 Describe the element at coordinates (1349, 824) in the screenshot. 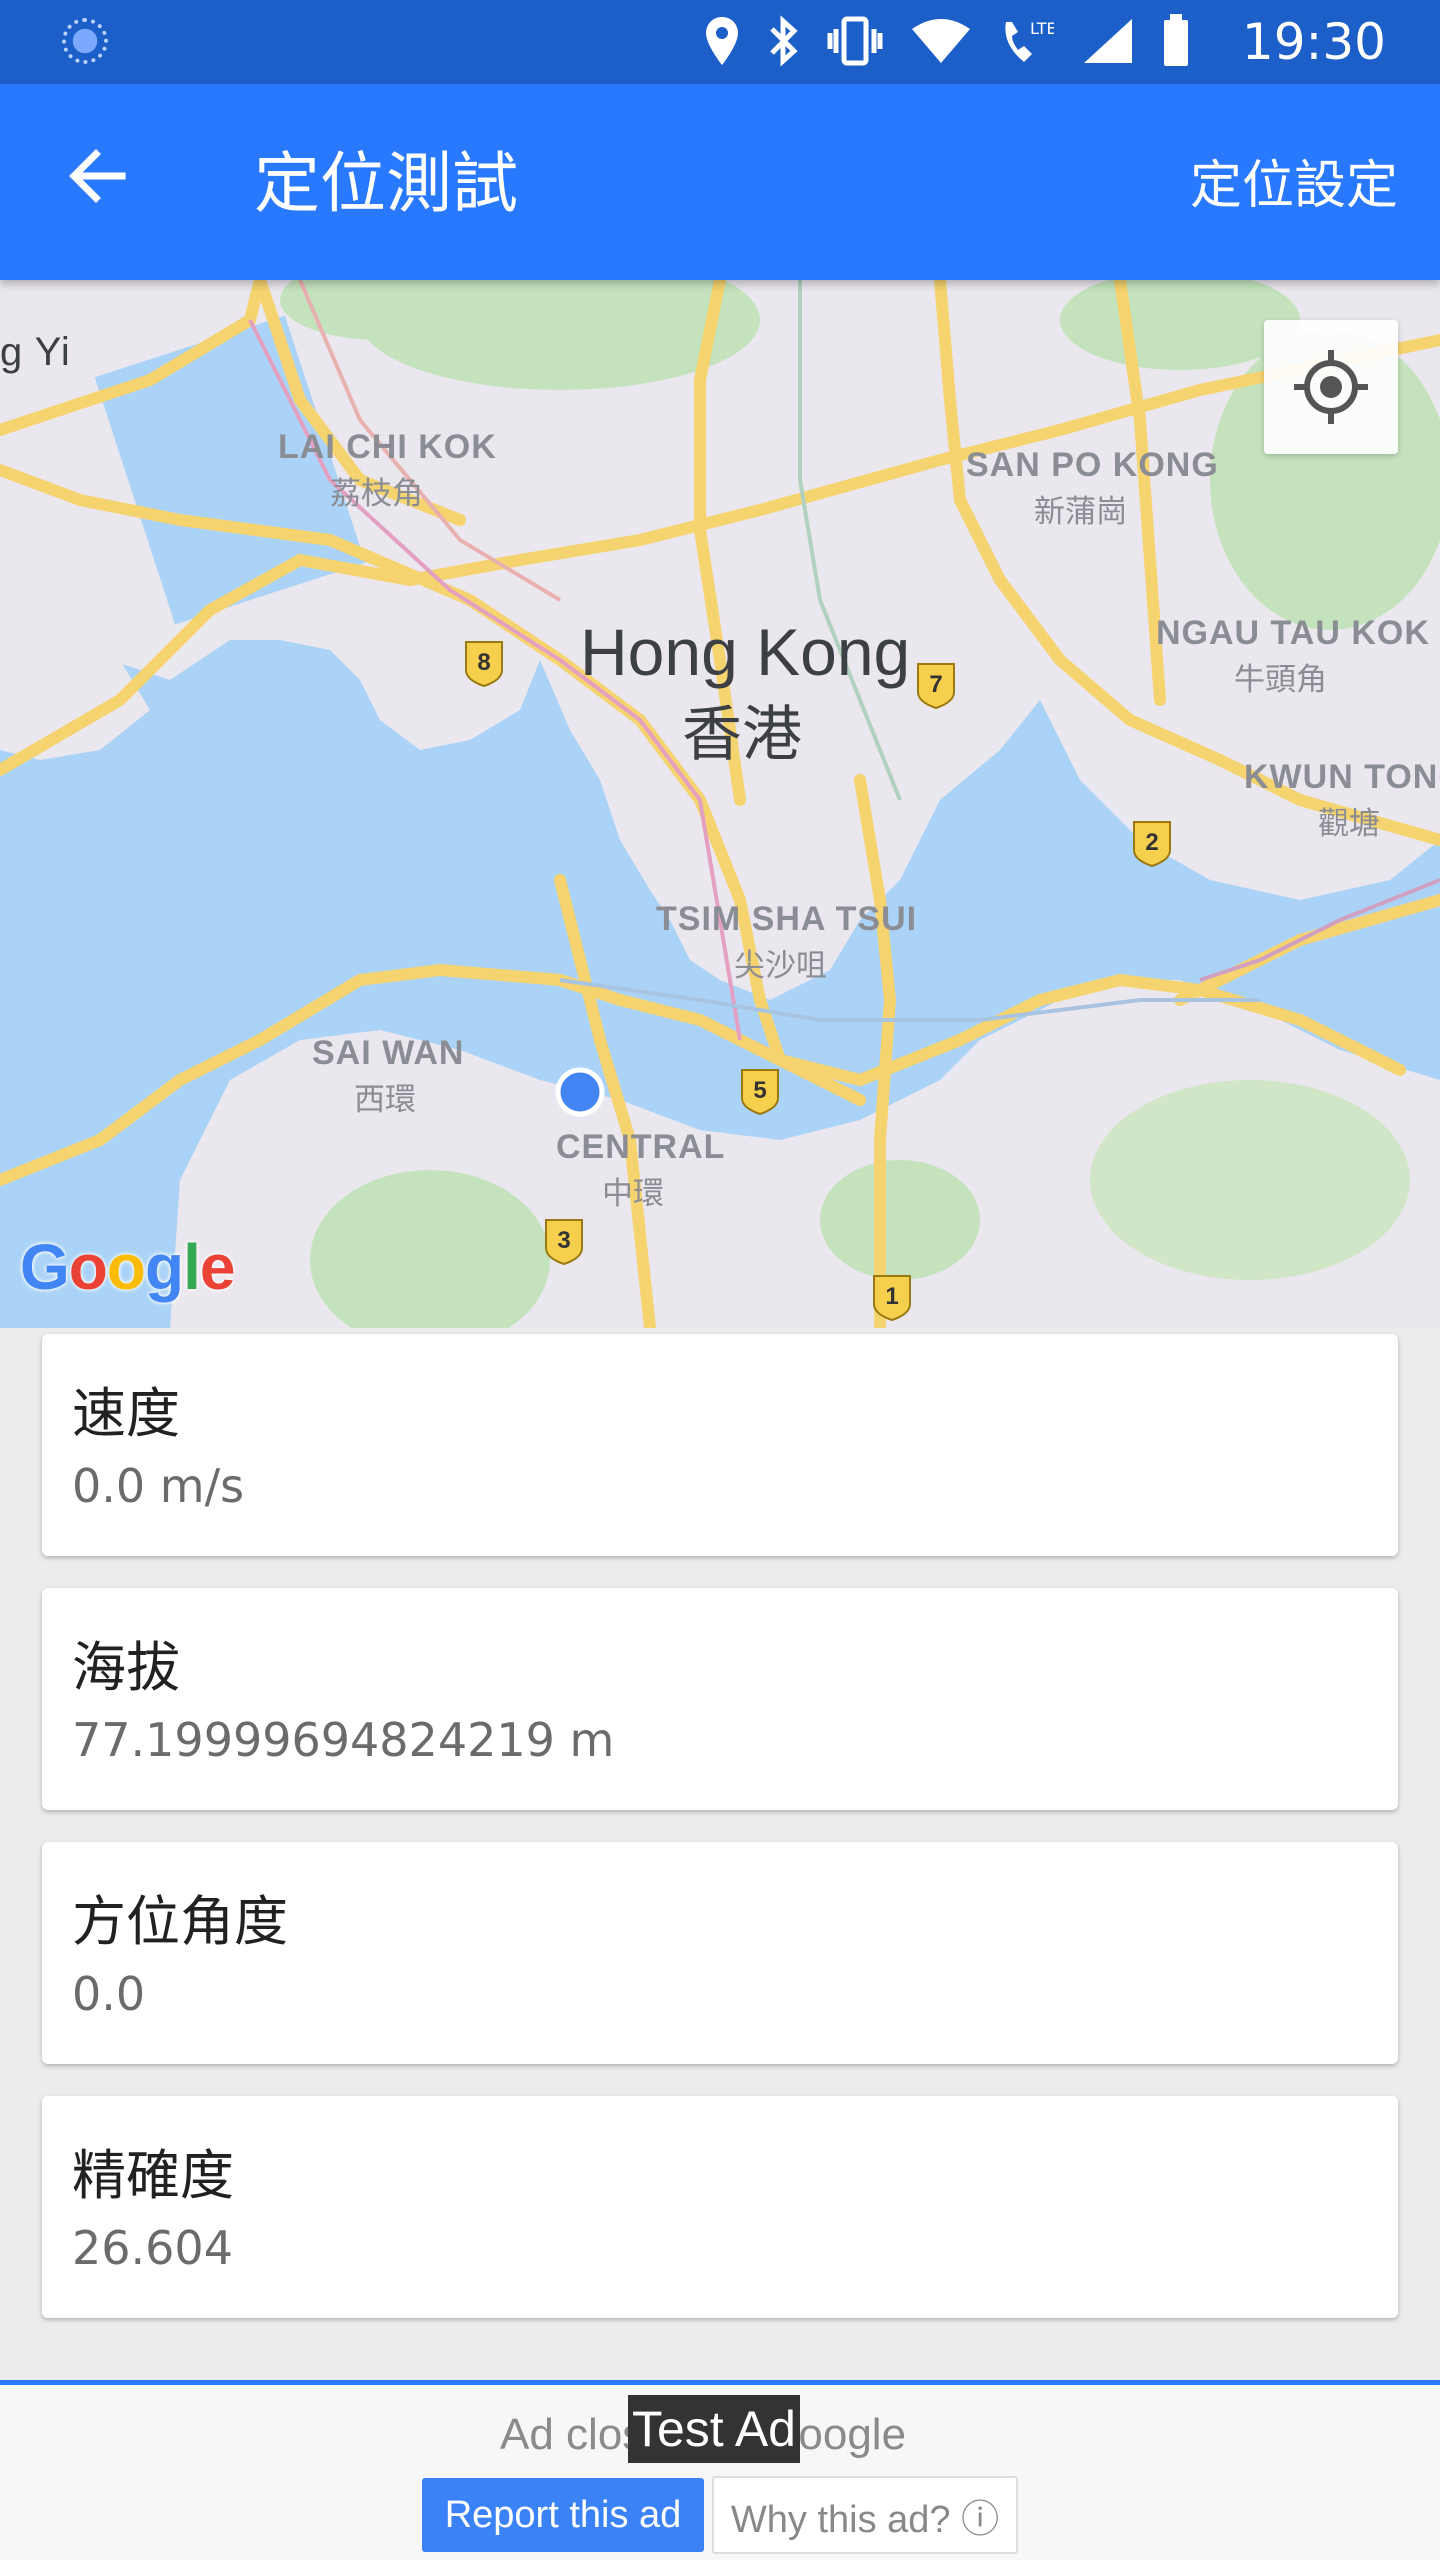

I see `map-label-kwun-tong-zh: 觀塘` at that location.